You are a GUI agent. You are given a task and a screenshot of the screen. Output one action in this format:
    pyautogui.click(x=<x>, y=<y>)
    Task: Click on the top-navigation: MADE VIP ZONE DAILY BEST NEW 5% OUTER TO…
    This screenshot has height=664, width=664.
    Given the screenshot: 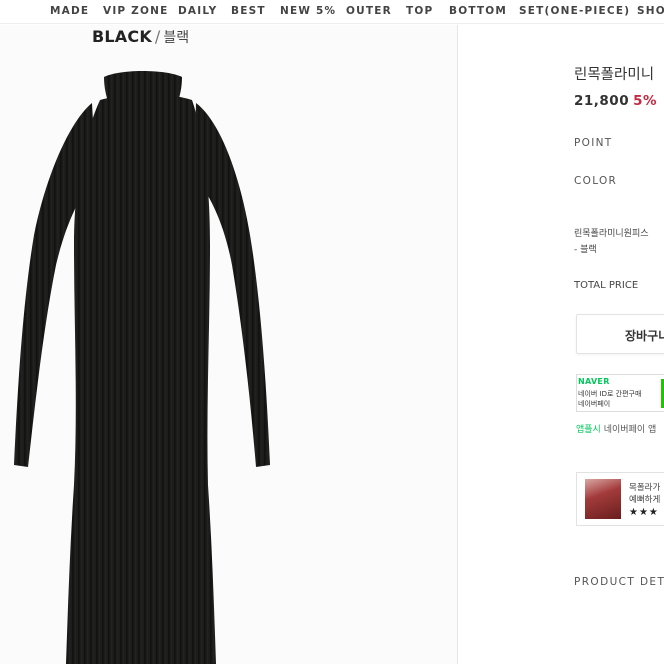 What is the action you would take?
    pyautogui.click(x=332, y=12)
    